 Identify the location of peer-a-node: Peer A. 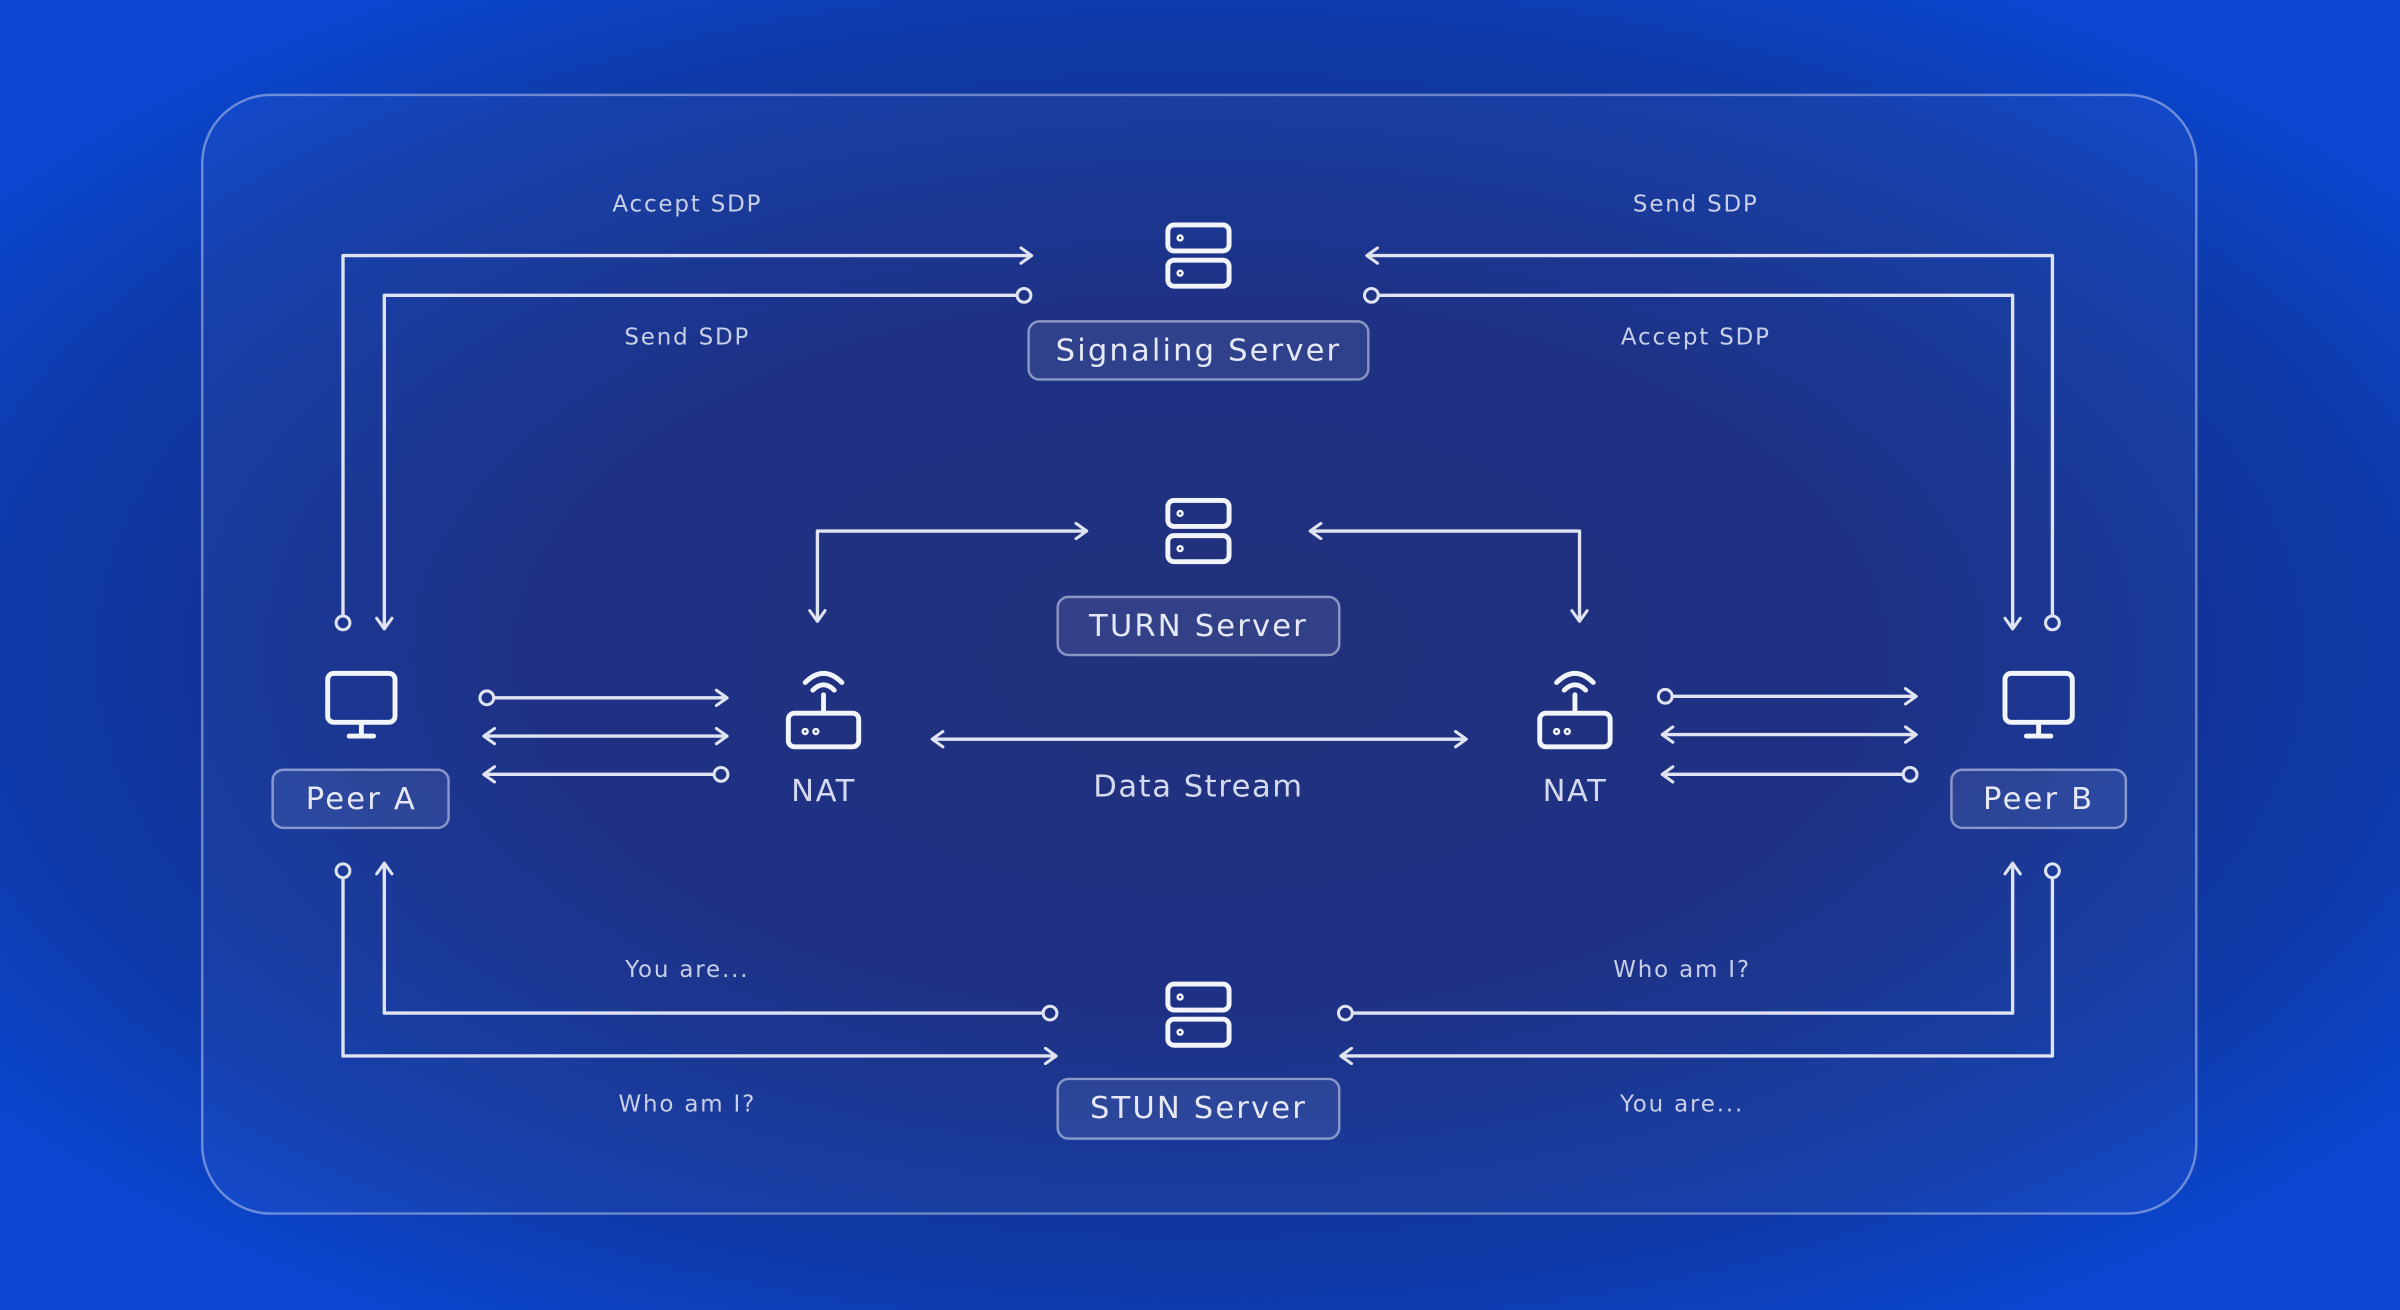
(360, 799).